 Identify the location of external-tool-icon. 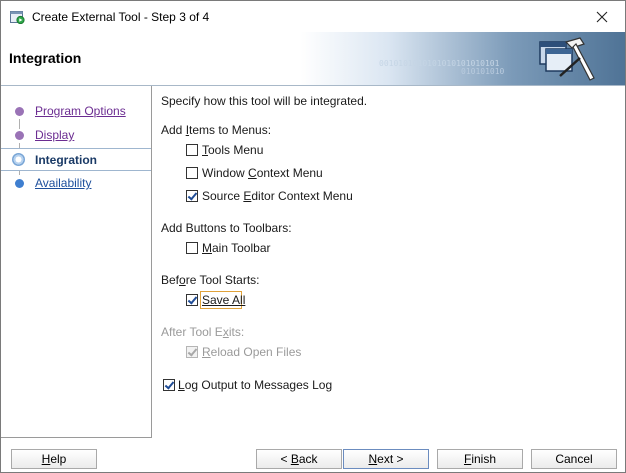
(567, 59).